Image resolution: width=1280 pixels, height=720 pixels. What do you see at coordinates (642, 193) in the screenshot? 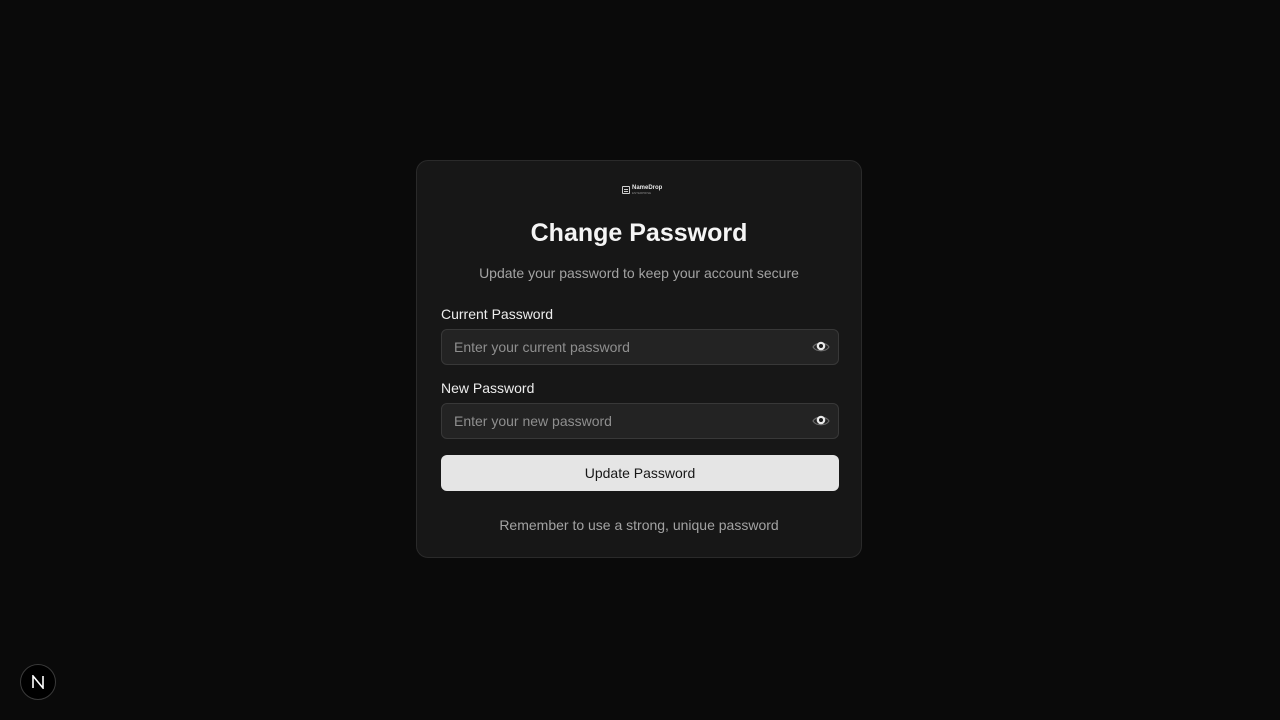
I see `logo-tagline: ENTERPRISE` at bounding box center [642, 193].